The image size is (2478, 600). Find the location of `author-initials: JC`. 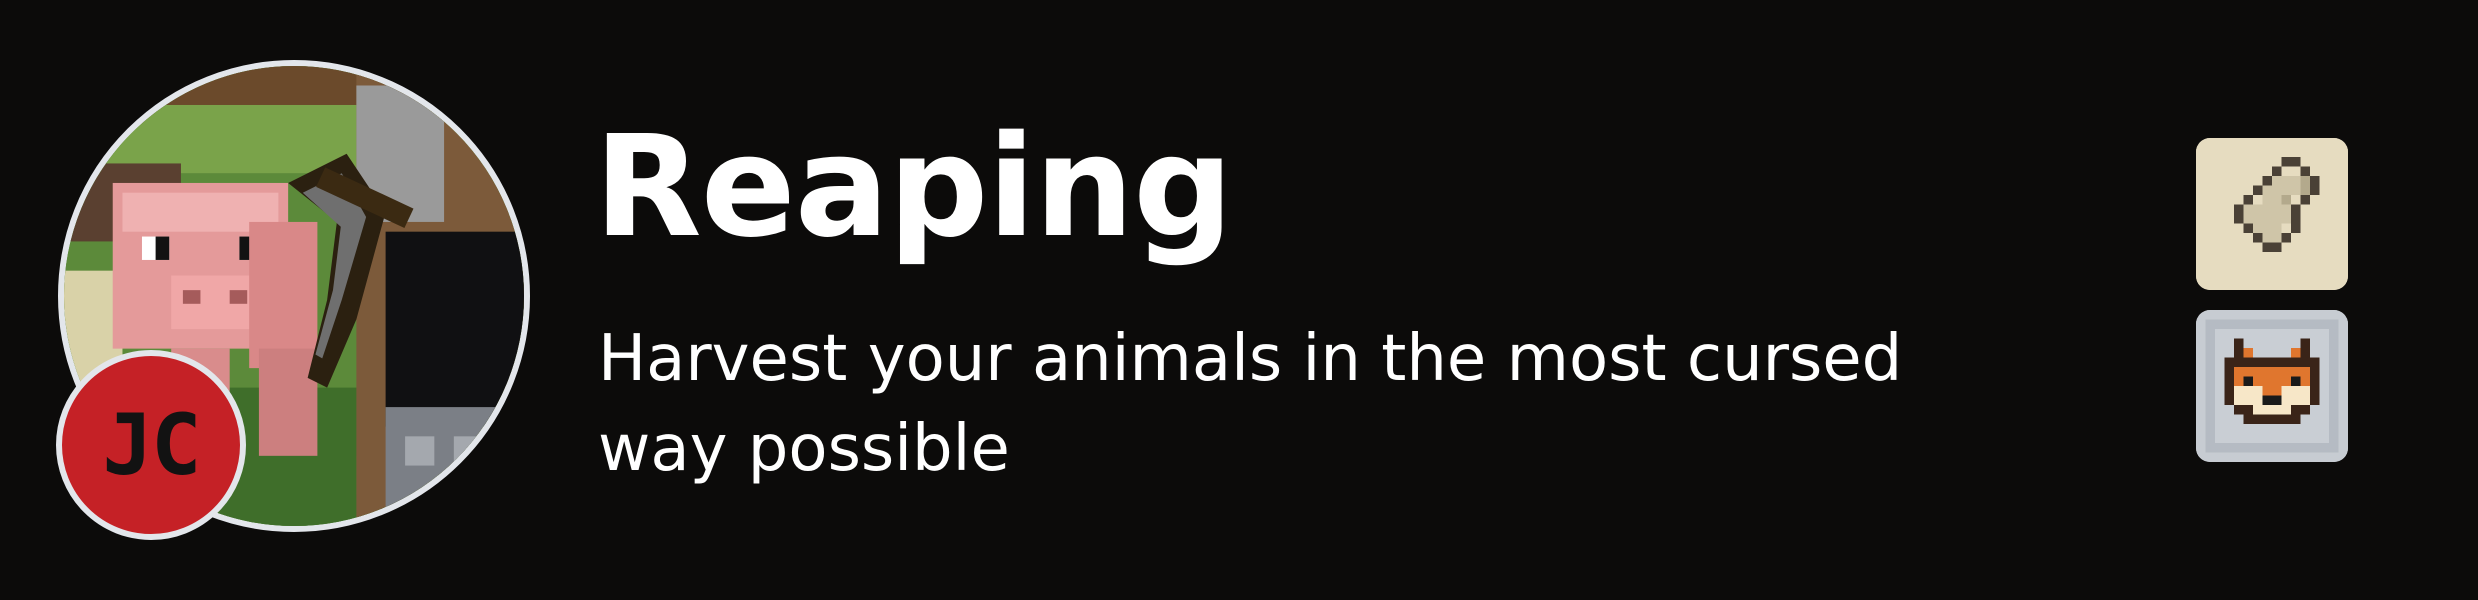

author-initials: JC is located at coordinates (151, 445).